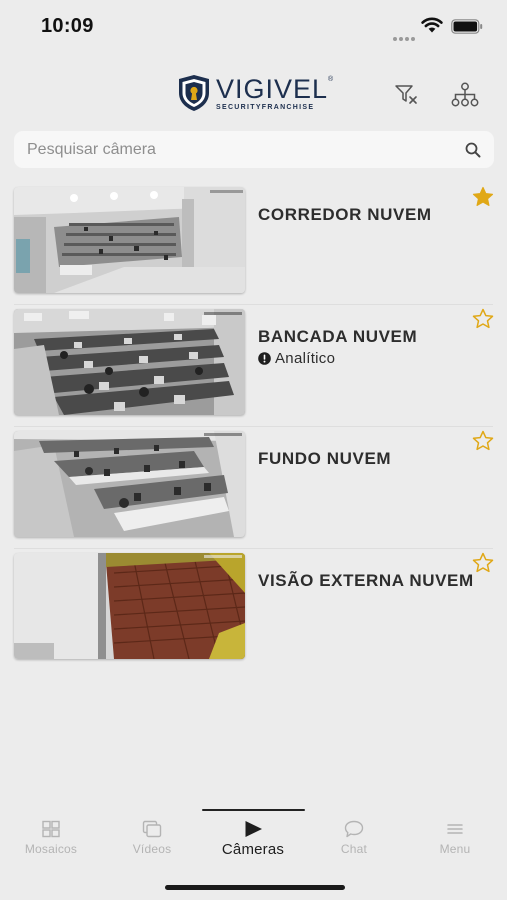 This screenshot has width=507, height=900. What do you see at coordinates (253, 27) in the screenshot?
I see `status-bar: 10:09` at bounding box center [253, 27].